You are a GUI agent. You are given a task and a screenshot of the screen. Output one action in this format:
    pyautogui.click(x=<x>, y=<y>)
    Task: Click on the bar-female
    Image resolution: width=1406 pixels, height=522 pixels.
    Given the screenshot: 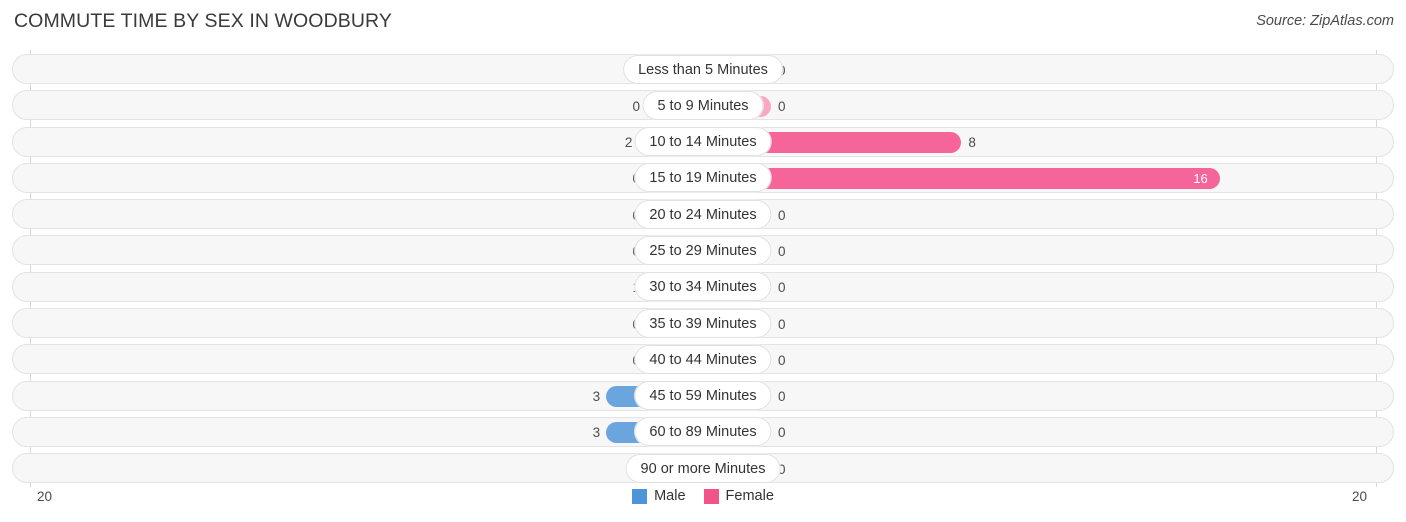 What is the action you would take?
    pyautogui.click(x=961, y=179)
    